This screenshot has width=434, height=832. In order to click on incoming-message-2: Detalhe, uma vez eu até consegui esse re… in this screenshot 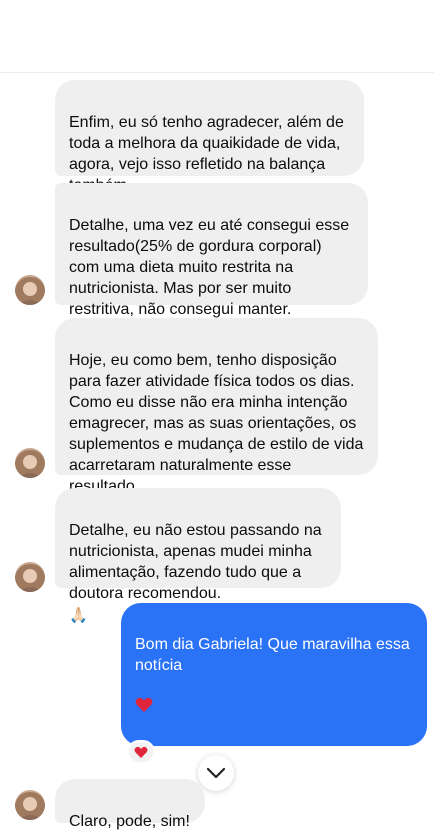, I will do `click(211, 250)`.